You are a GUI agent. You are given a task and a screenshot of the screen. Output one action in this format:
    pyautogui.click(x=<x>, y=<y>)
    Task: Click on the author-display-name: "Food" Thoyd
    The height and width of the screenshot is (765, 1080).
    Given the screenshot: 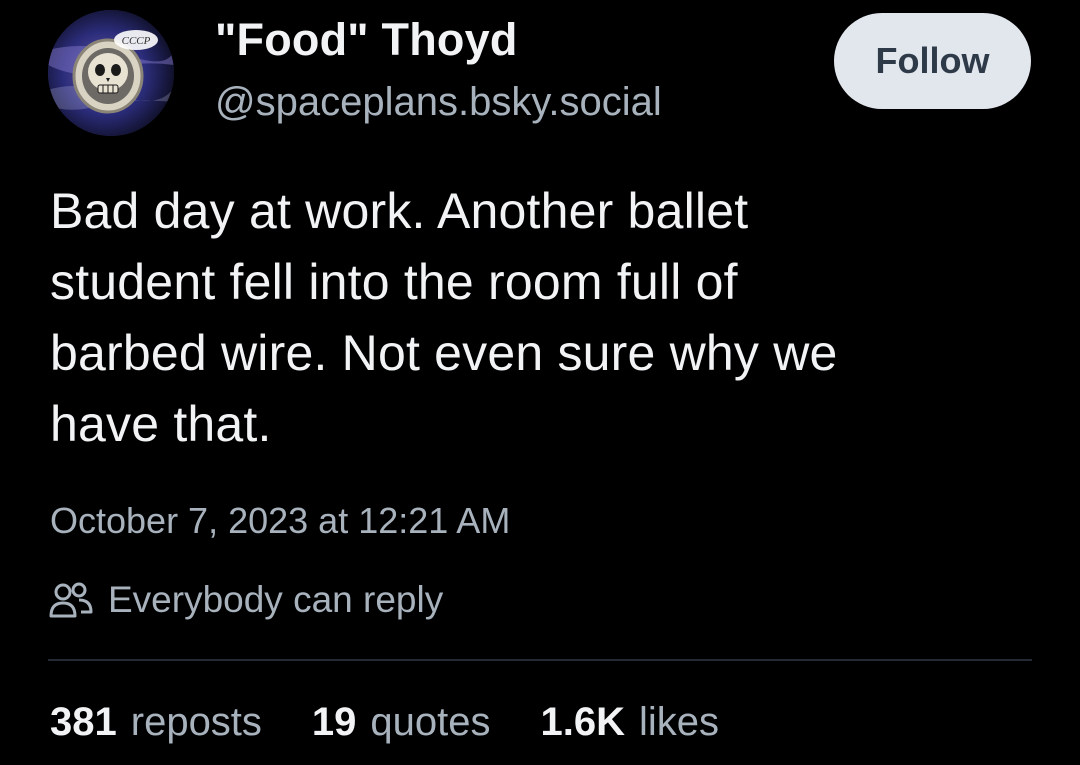 What is the action you would take?
    pyautogui.click(x=366, y=40)
    